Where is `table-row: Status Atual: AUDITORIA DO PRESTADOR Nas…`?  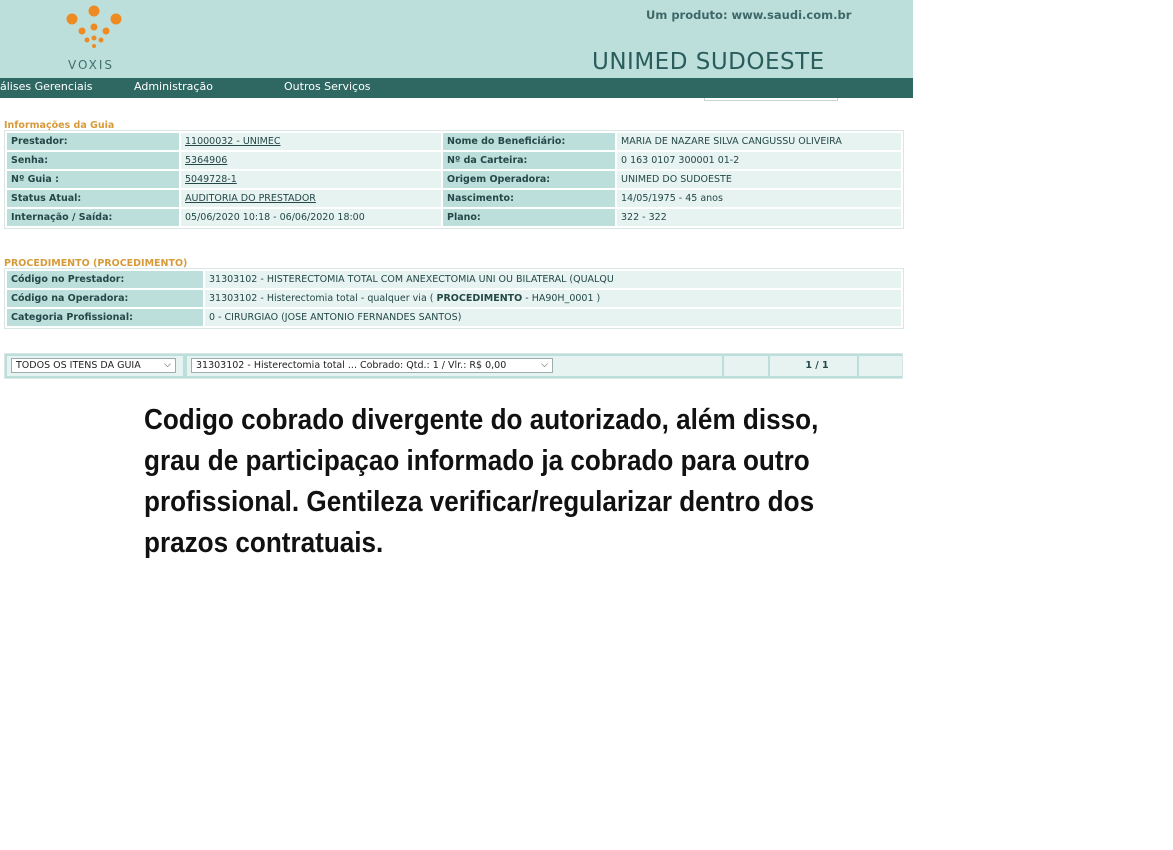
table-row: Status Atual: AUDITORIA DO PRESTADOR Nas… is located at coordinates (454, 198).